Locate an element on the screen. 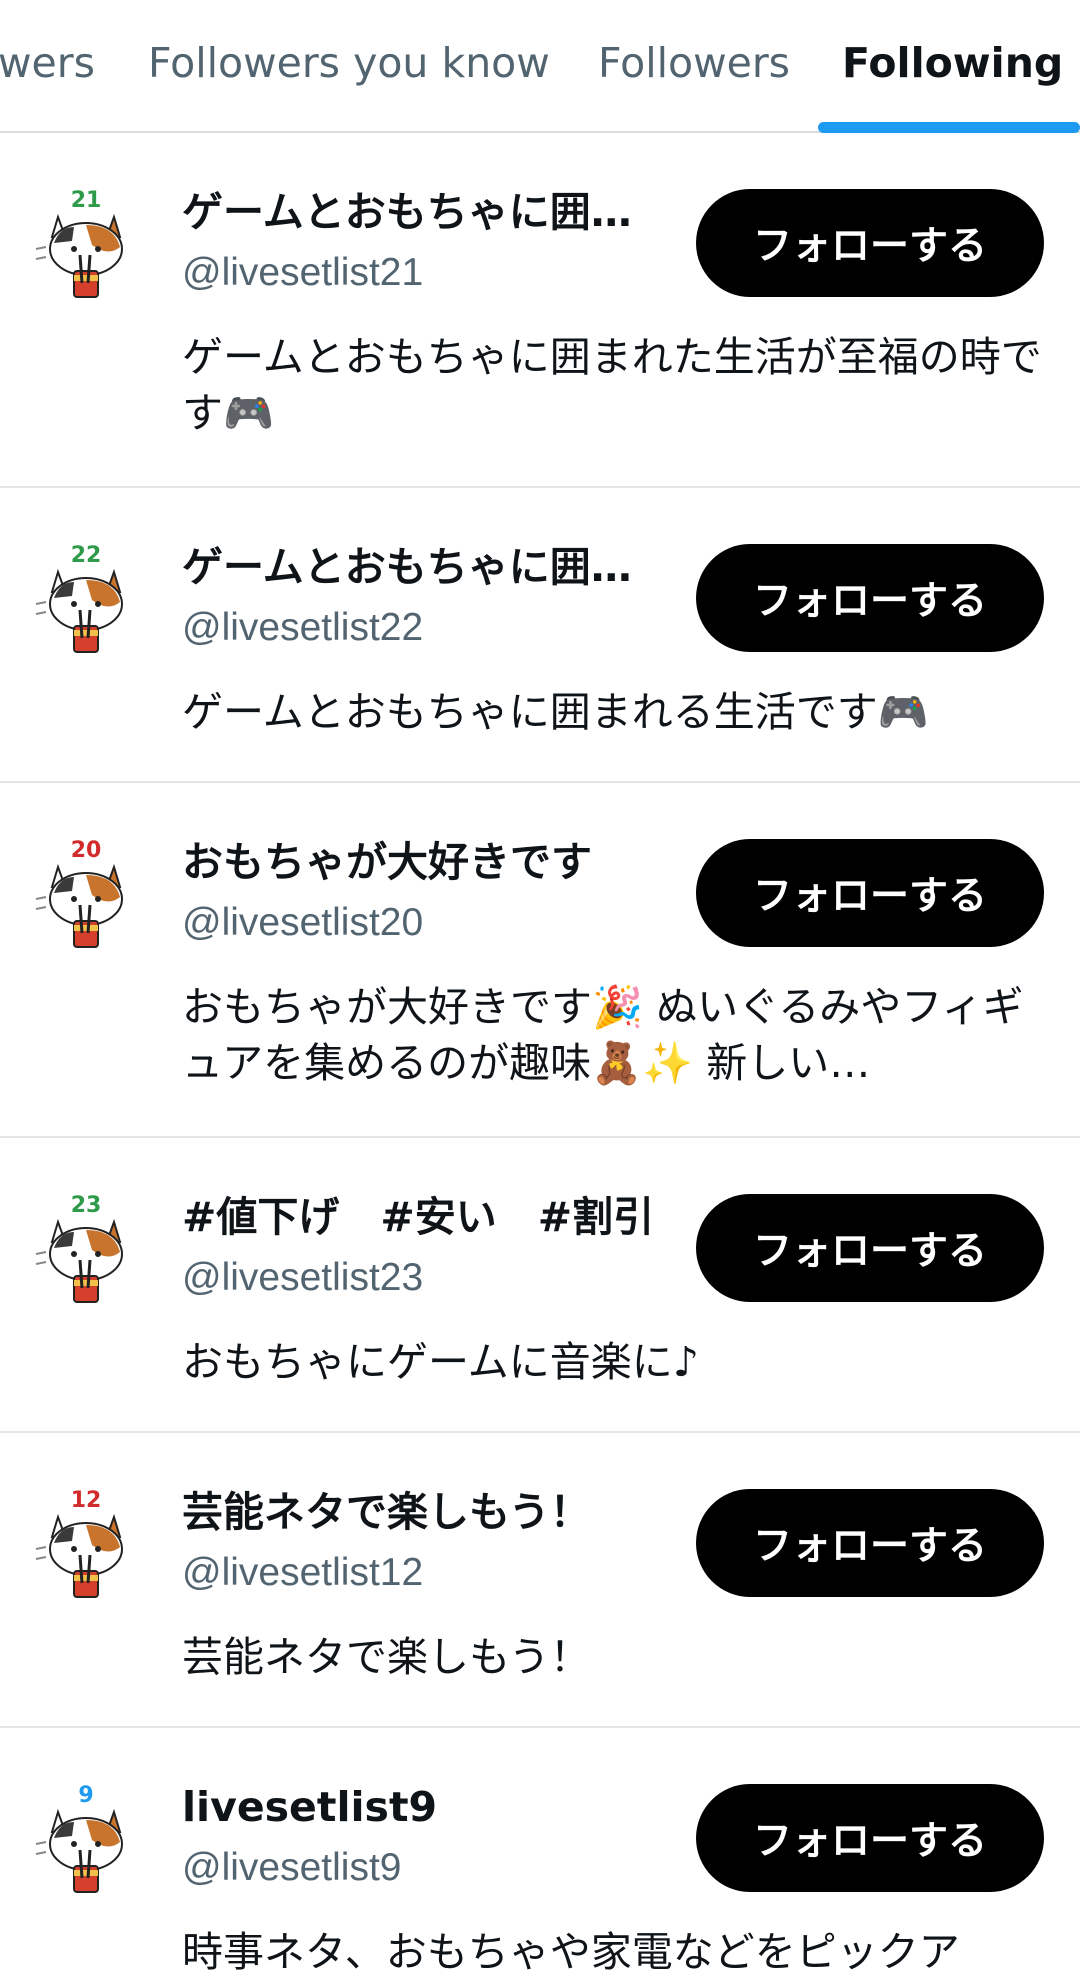 This screenshot has width=1080, height=1983. user-display-name: ゲームとおもちゃに囲まれる生活です is located at coordinates (427, 567).